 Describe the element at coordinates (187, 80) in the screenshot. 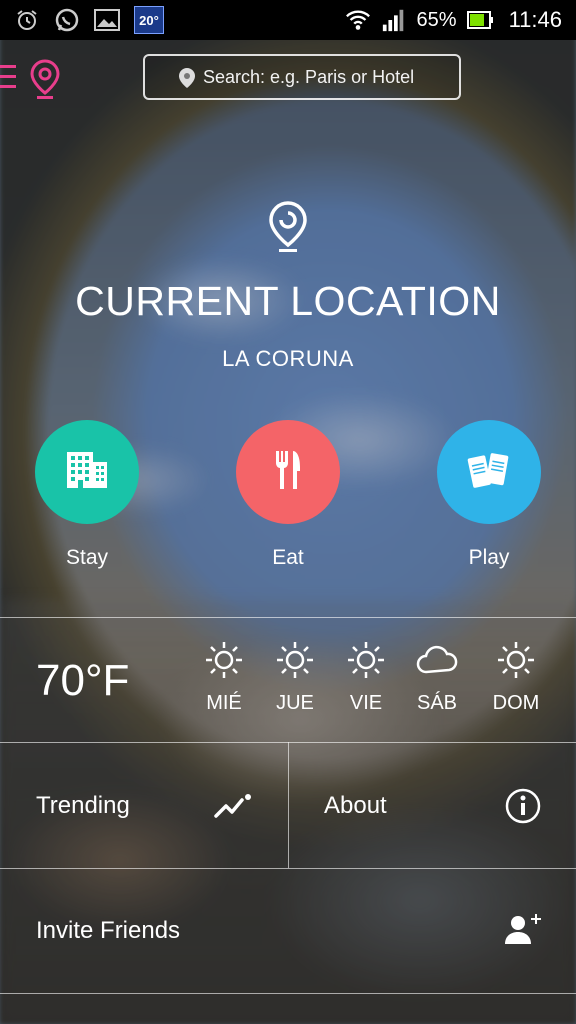

I see `search-pin-icon` at that location.